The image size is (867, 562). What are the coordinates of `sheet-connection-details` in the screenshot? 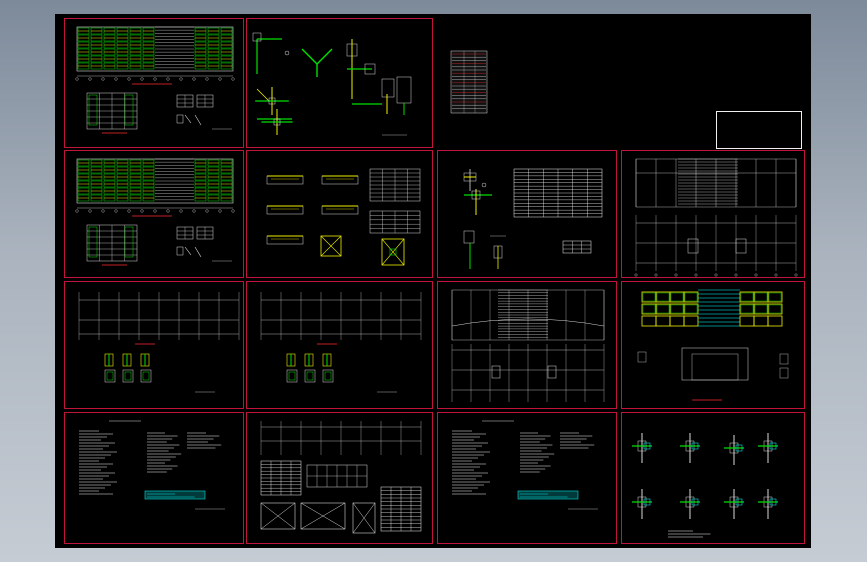 It's located at (713, 478).